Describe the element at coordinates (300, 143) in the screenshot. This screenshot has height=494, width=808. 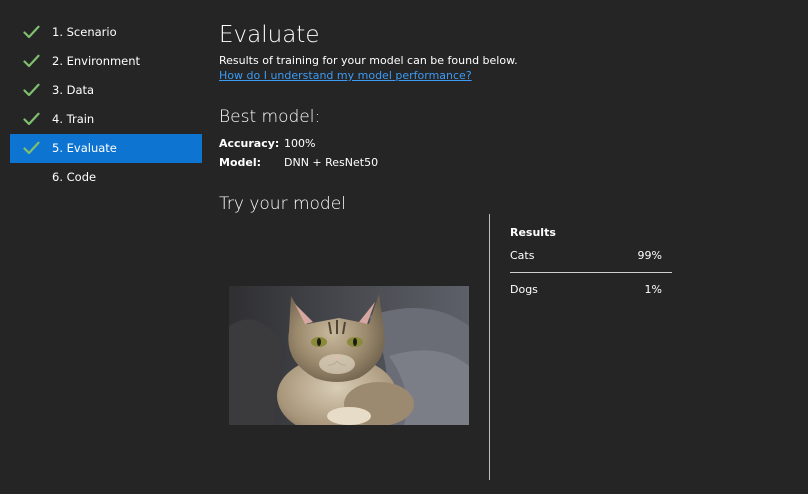
I see `accuracy-value: 100%` at that location.